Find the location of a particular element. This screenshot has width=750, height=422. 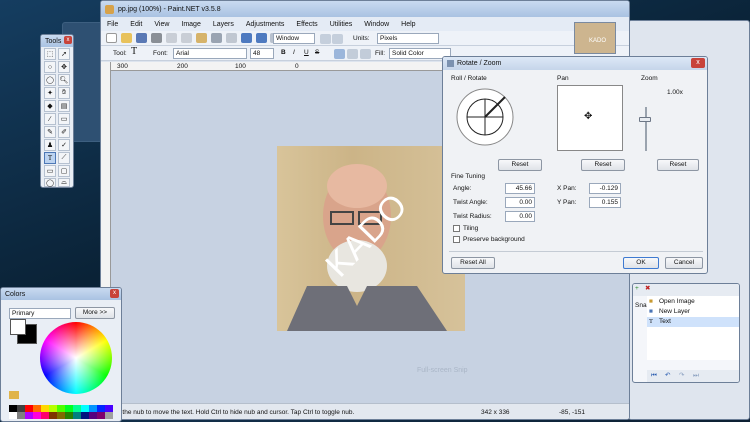

zoom-tool-icon: 🔍︎ is located at coordinates (64, 80).